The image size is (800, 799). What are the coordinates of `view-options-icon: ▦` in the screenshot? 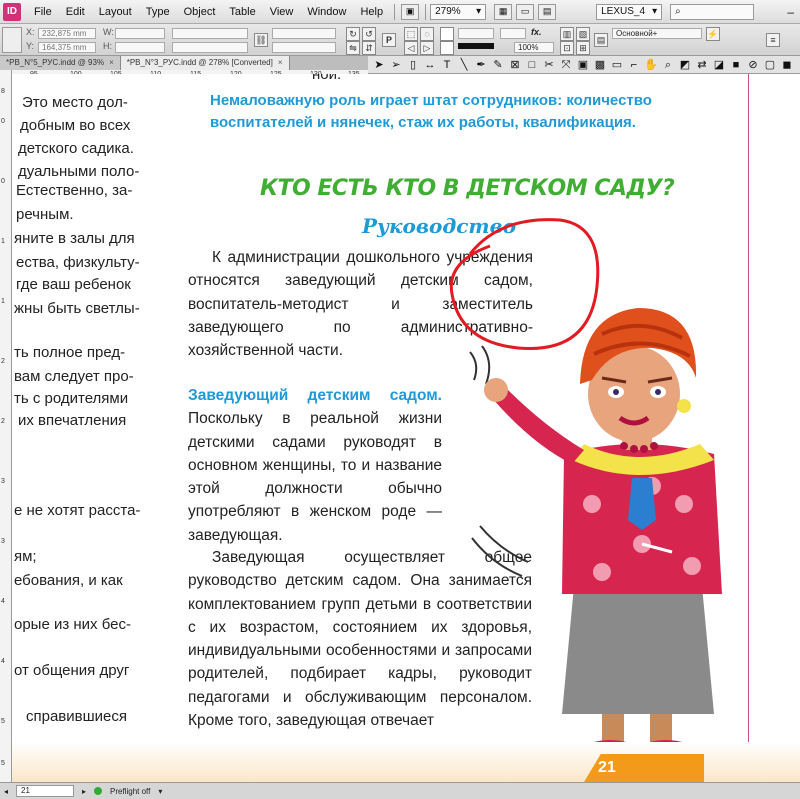 It's located at (503, 11).